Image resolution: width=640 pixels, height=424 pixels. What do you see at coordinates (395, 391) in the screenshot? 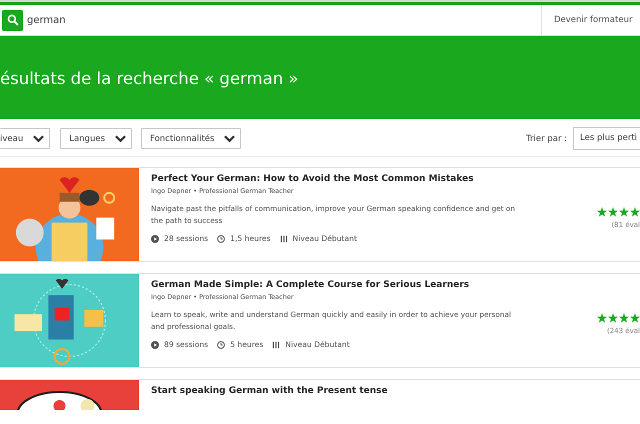
I see `course-title: Start speaking German with the Present tense` at bounding box center [395, 391].